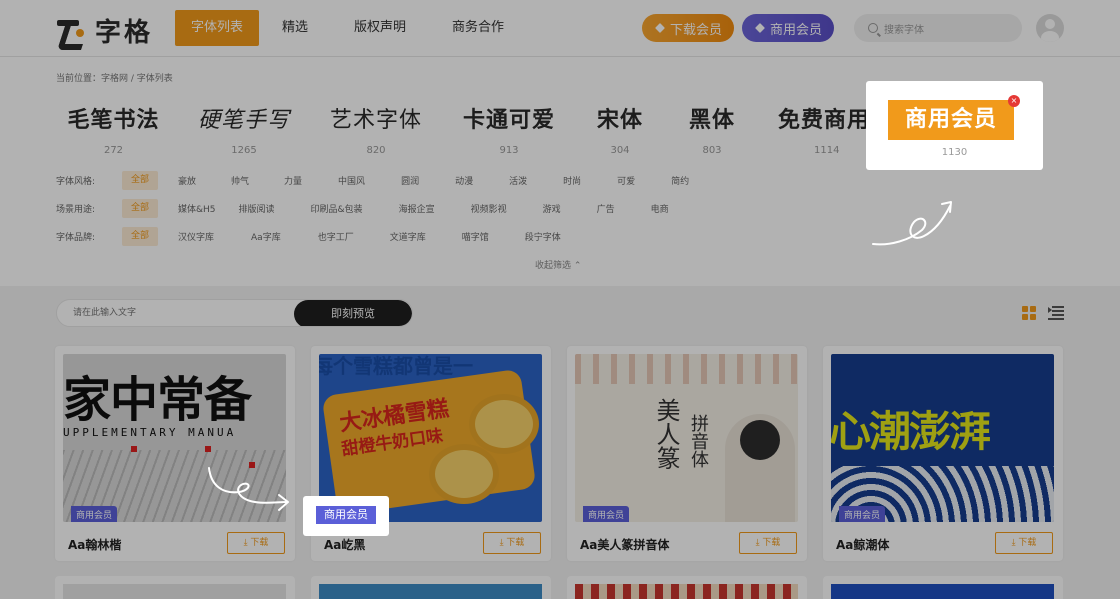  I want to click on font-card: 家中常备 UPPLEMENTARY MANUA 商用会员 Aa翰林楷 ⤓ 下载, so click(175, 453).